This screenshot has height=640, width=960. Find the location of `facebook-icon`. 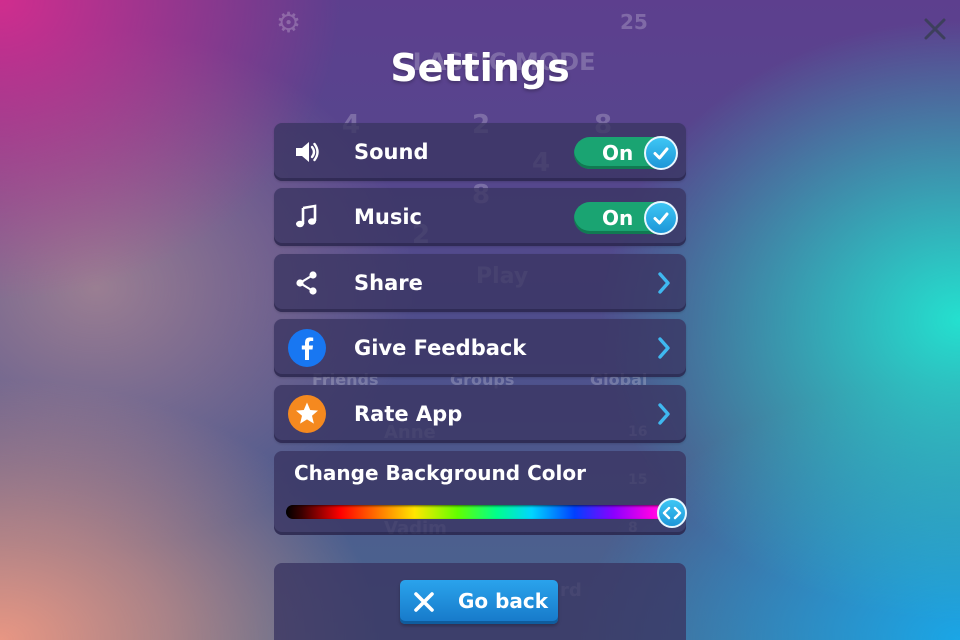

facebook-icon is located at coordinates (307, 348).